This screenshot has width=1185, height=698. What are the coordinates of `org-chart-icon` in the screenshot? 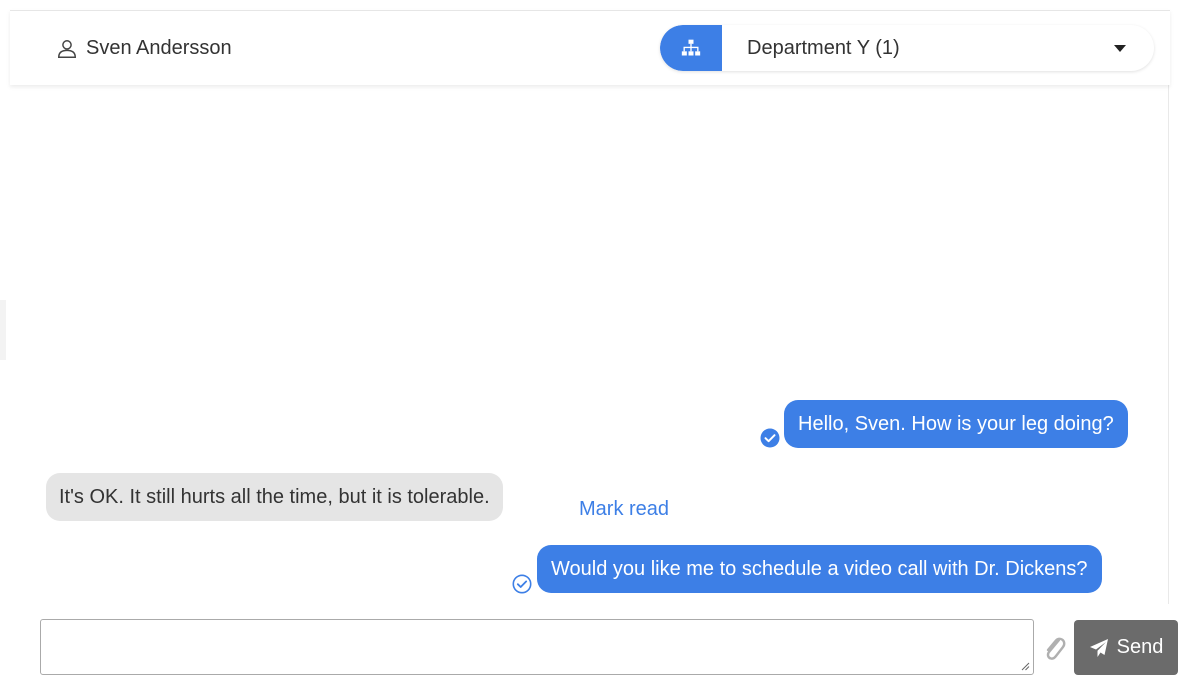 It's located at (691, 47).